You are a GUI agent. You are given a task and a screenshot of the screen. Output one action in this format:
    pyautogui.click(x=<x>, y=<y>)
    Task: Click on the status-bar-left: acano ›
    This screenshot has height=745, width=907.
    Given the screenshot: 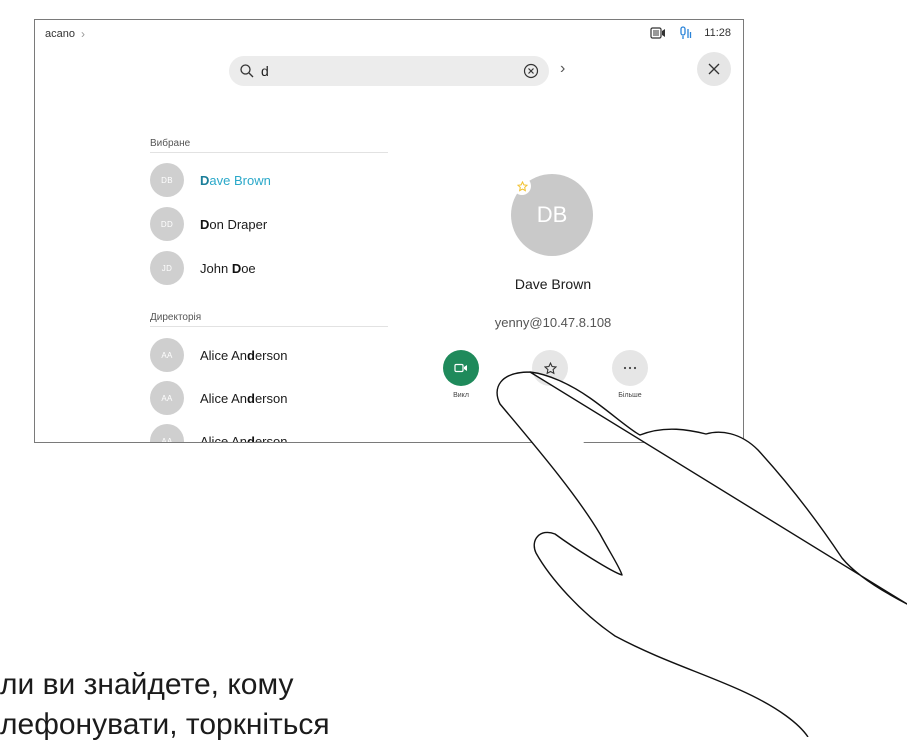 What is the action you would take?
    pyautogui.click(x=65, y=34)
    